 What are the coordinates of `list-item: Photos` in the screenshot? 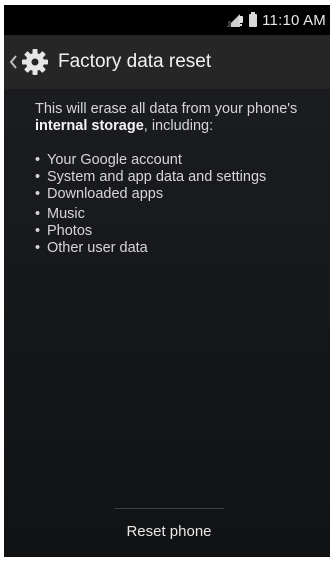 It's located at (180, 231).